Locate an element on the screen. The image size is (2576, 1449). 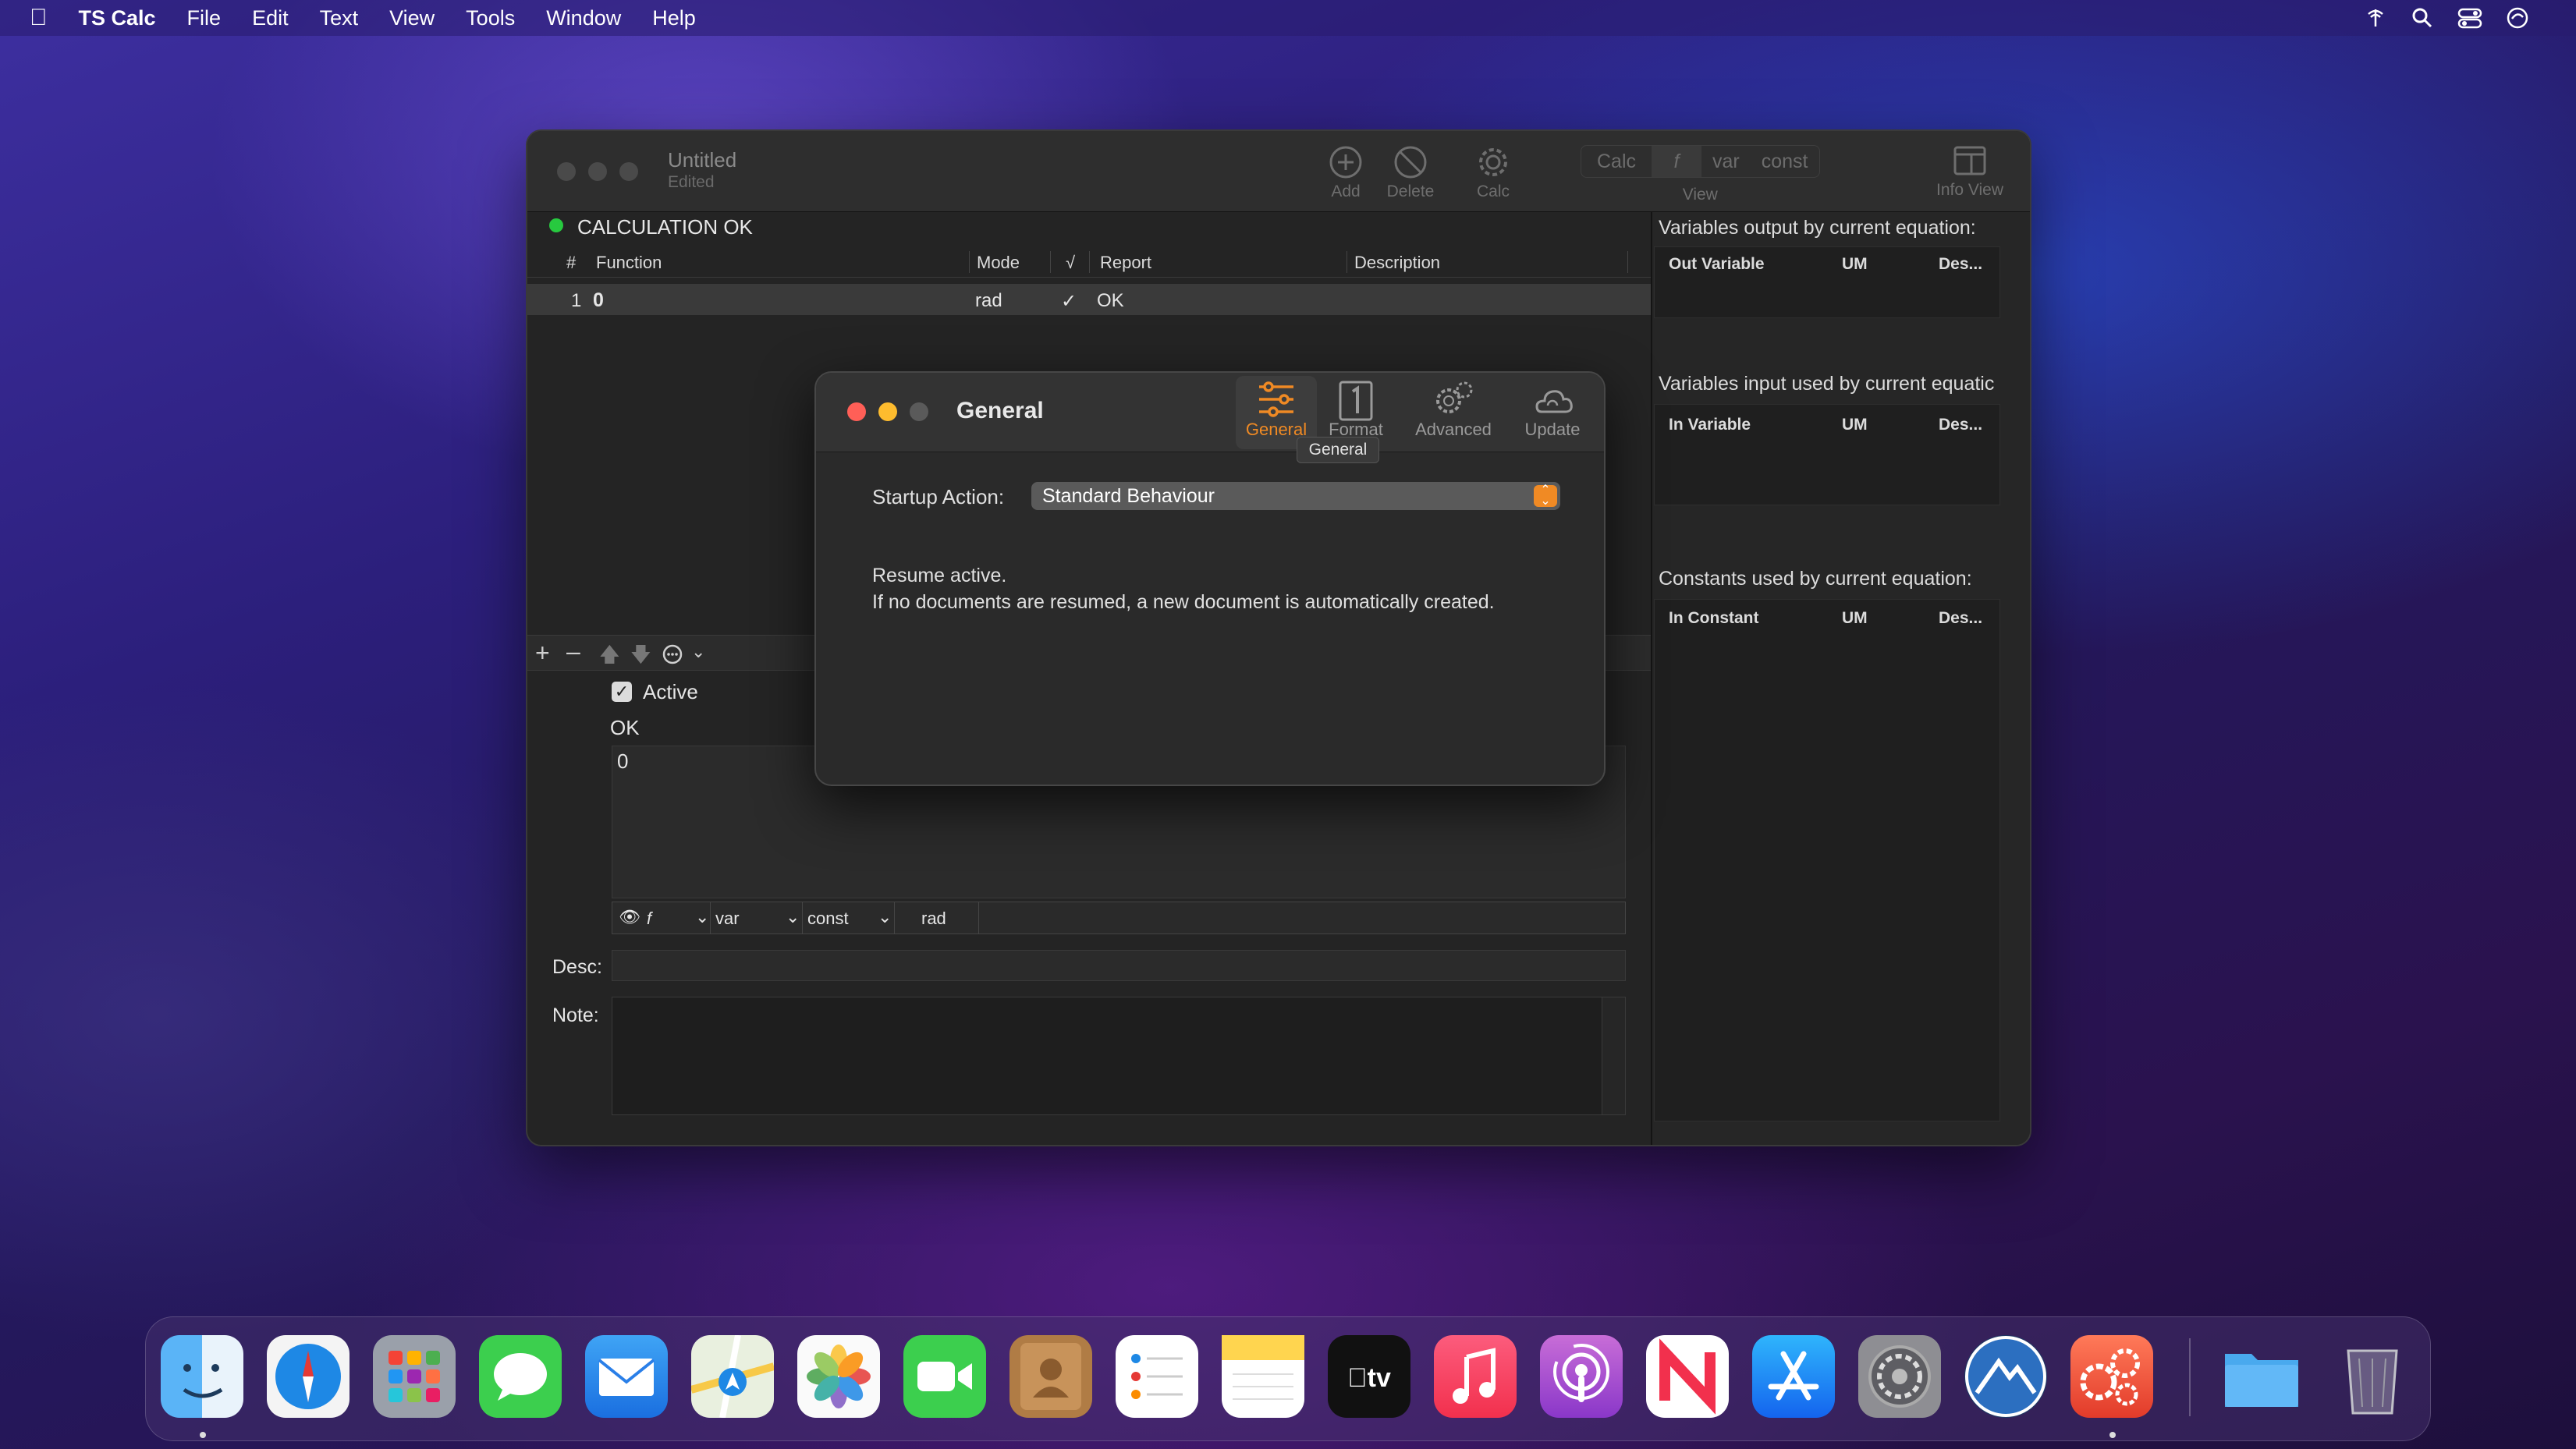
delete-button: Delete is located at coordinates (1410, 173).